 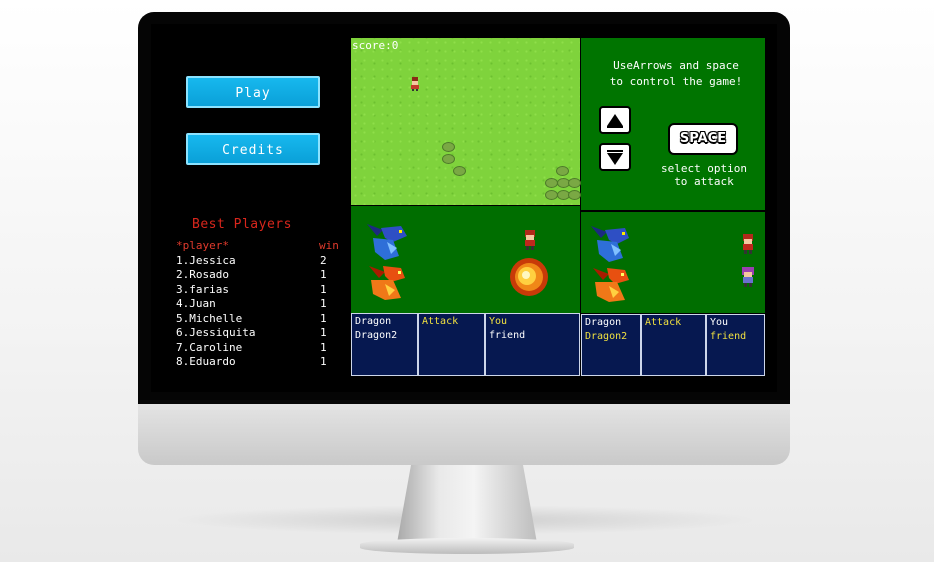 I want to click on monitor-chin, so click(x=464, y=434).